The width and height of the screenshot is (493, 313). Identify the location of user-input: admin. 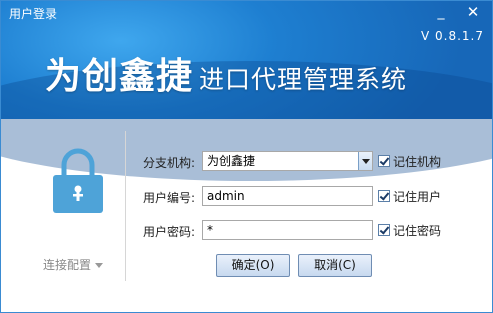
(287, 196).